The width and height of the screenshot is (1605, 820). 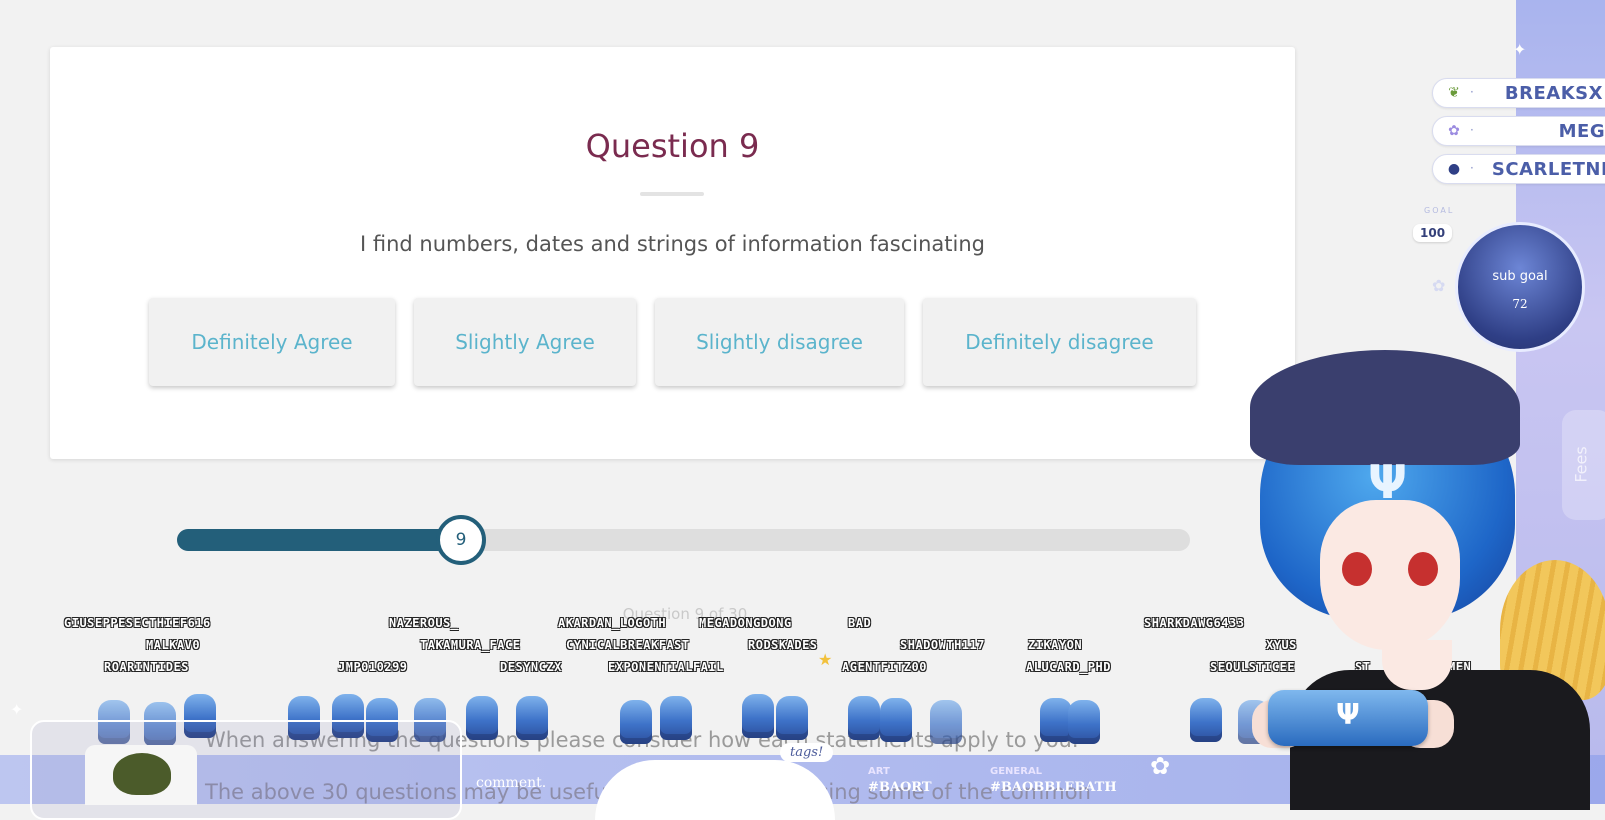 What do you see at coordinates (1059, 342) in the screenshot?
I see `answer-definitely-disagree: Definitely disagree` at bounding box center [1059, 342].